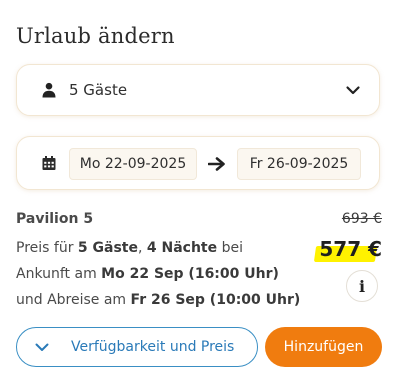  I want to click on departure-date-field: Fr 26-09-2025, so click(299, 164).